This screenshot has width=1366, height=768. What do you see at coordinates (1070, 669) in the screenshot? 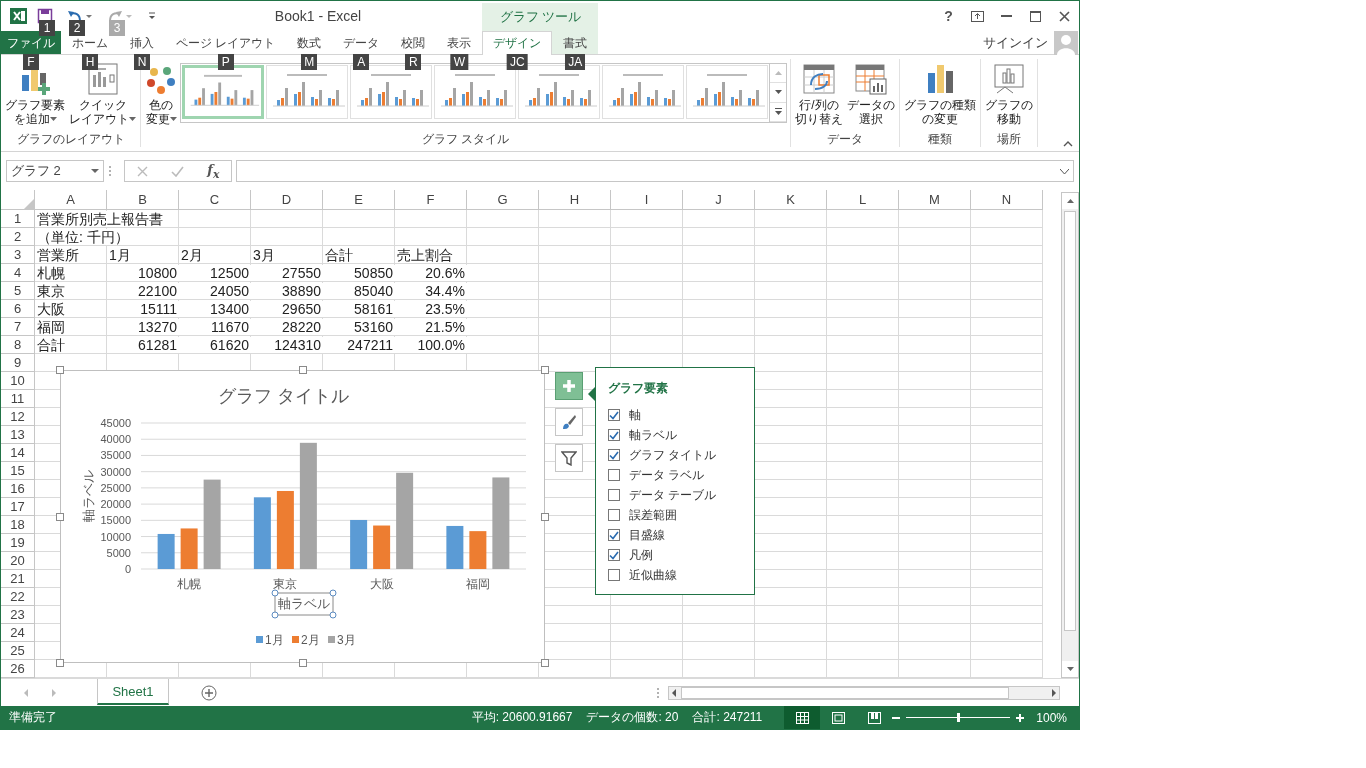
I see `scroll-down-icon` at bounding box center [1070, 669].